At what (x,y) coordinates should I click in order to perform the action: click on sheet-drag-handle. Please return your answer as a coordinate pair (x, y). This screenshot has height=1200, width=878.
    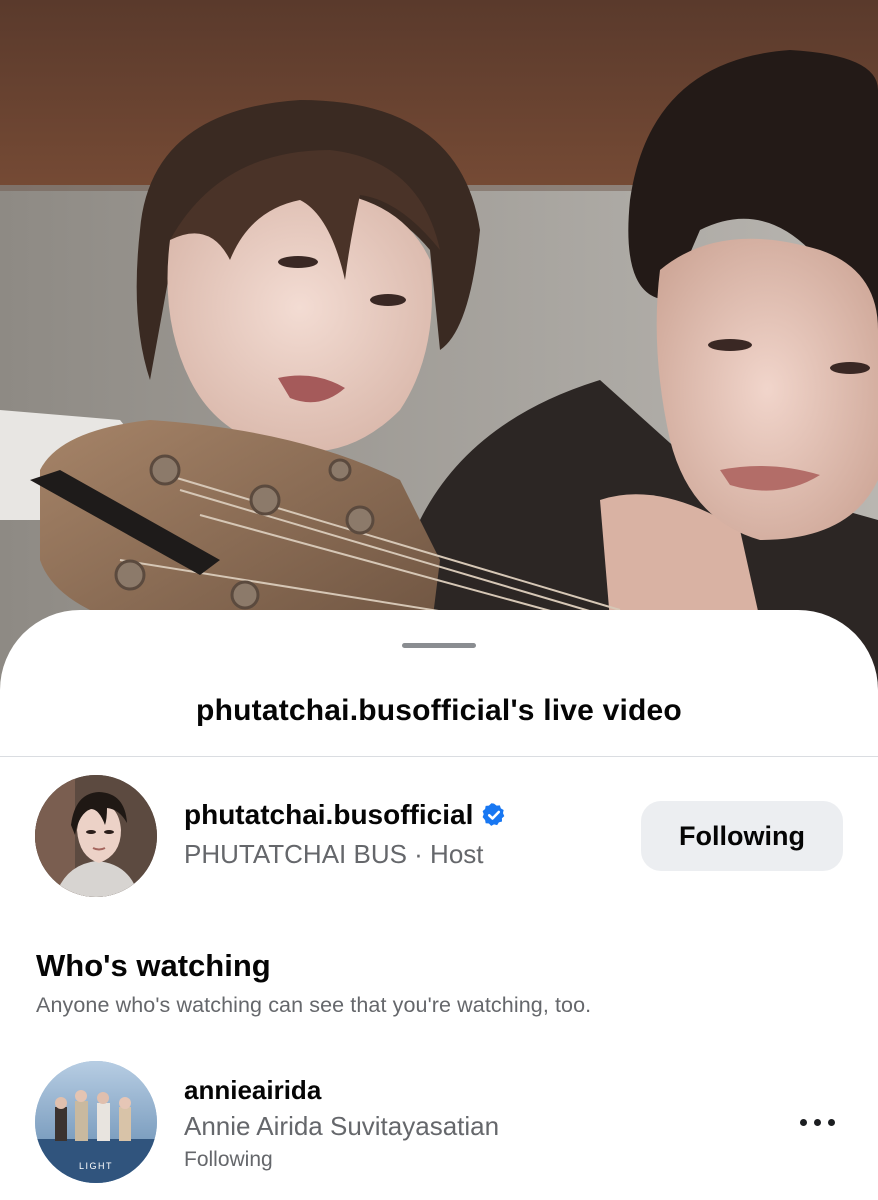
    Looking at the image, I should click on (439, 645).